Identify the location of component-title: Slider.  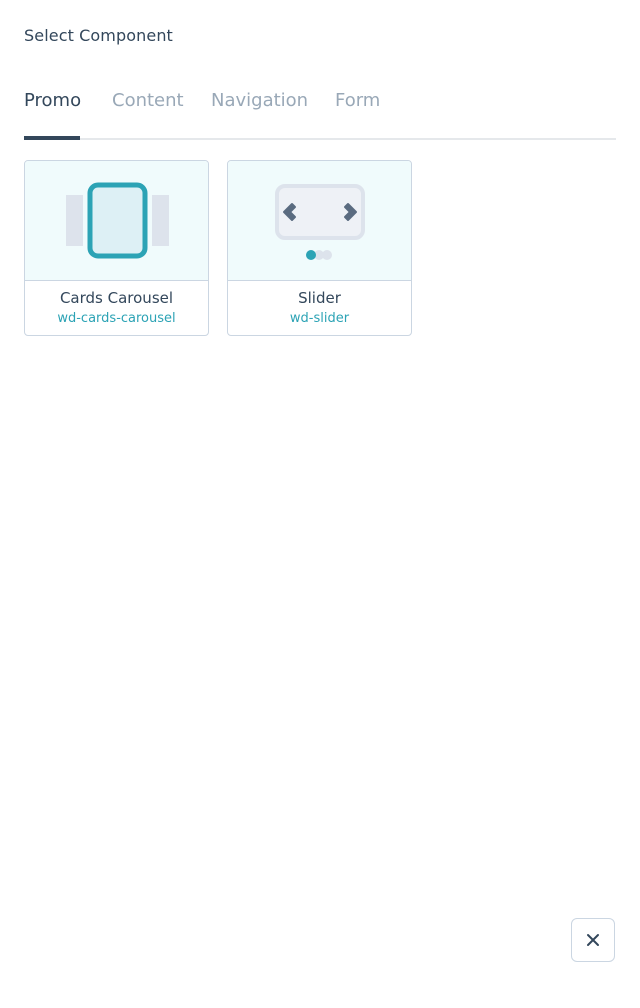
(319, 298).